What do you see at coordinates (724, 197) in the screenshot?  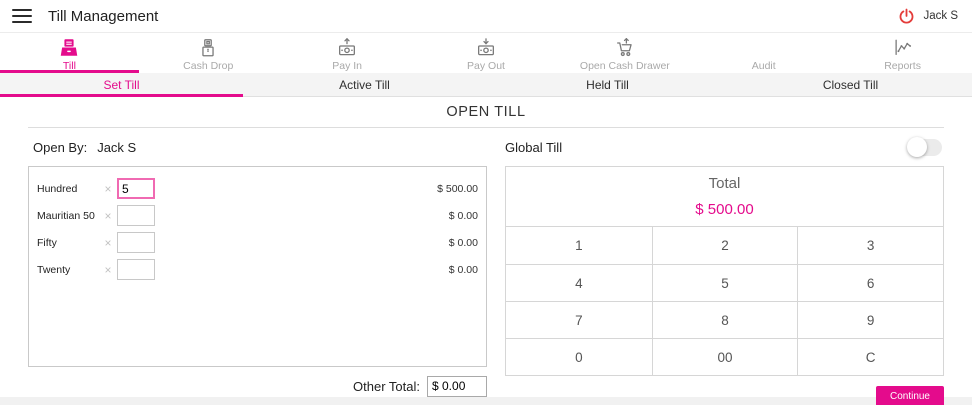 I see `total-header: Total $ 500.00` at bounding box center [724, 197].